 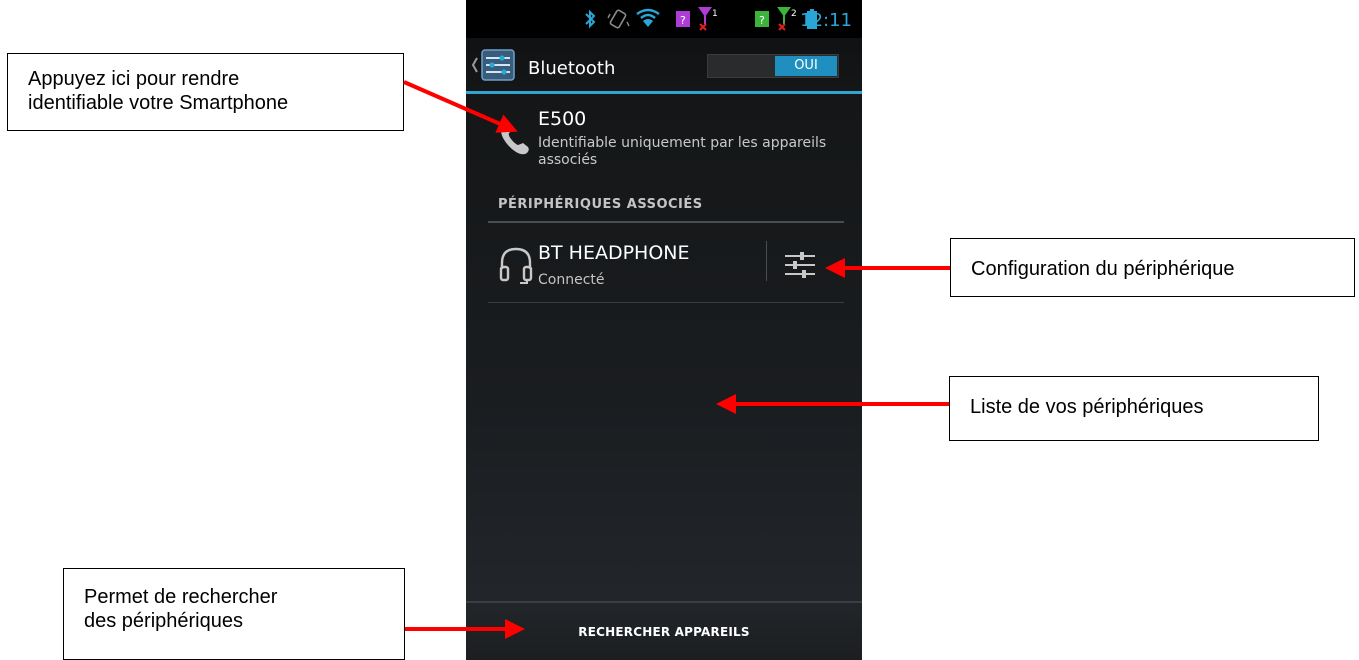 What do you see at coordinates (666, 302) in the screenshot?
I see `row-bottom-divider` at bounding box center [666, 302].